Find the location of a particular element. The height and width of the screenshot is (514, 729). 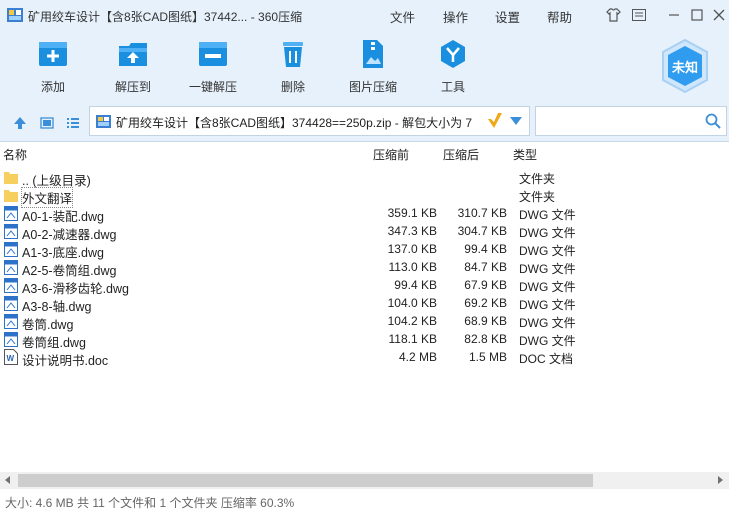

extract-folder-icon is located at coordinates (133, 54).